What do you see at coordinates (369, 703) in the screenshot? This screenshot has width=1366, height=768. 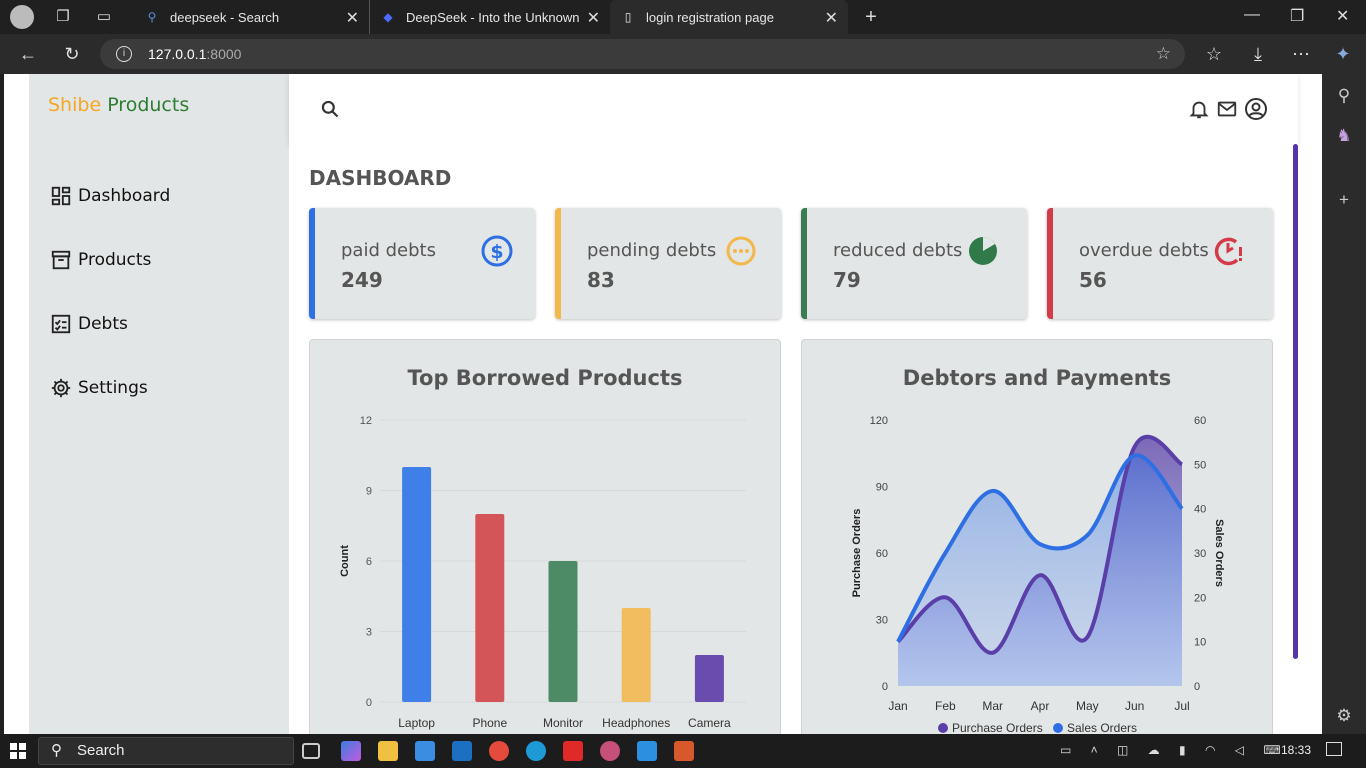 I see `y-tick-label: 0` at bounding box center [369, 703].